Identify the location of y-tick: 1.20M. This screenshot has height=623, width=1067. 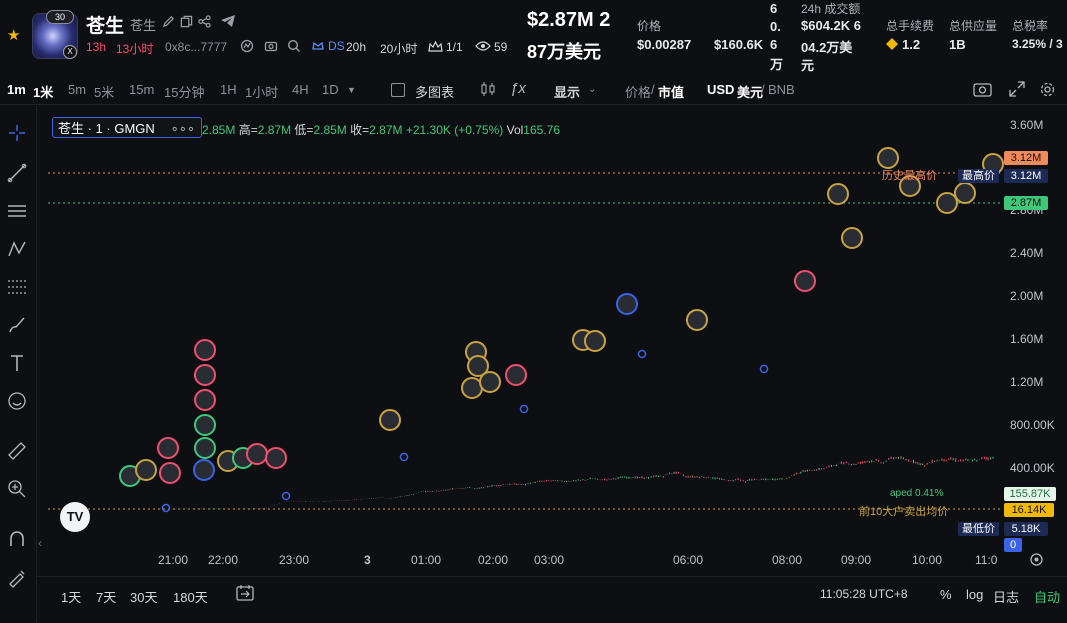
(1027, 382).